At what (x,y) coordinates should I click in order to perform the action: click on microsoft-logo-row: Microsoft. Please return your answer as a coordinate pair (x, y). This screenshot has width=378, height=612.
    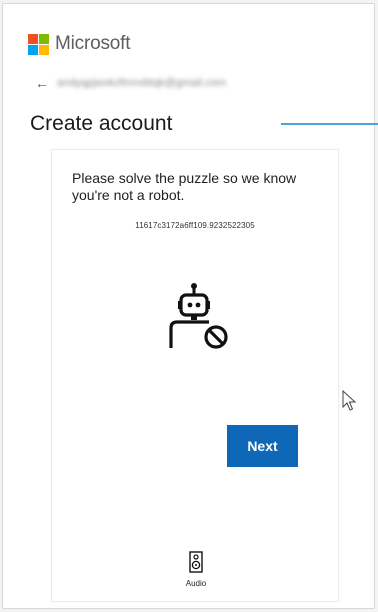
    Looking at the image, I should click on (79, 44).